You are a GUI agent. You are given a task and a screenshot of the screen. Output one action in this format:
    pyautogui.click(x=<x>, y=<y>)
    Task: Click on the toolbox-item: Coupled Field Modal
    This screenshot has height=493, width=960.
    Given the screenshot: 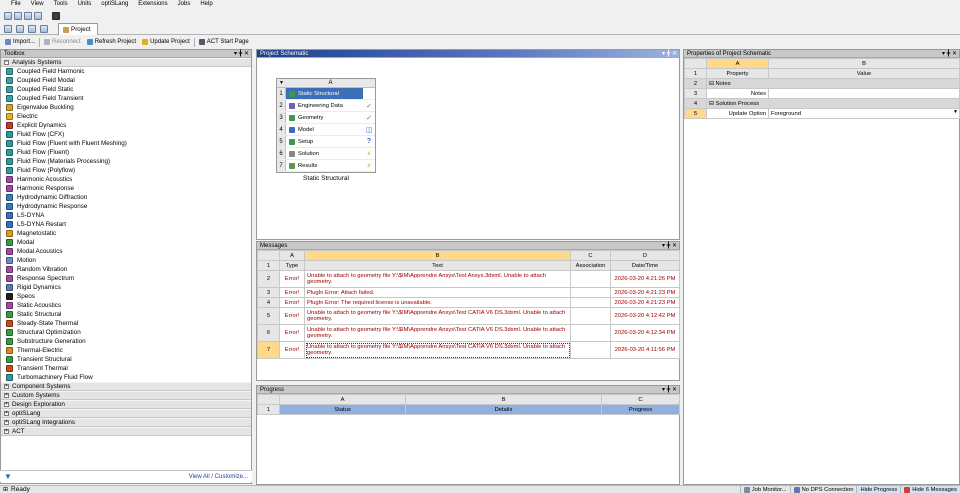 What is the action you would take?
    pyautogui.click(x=126, y=80)
    